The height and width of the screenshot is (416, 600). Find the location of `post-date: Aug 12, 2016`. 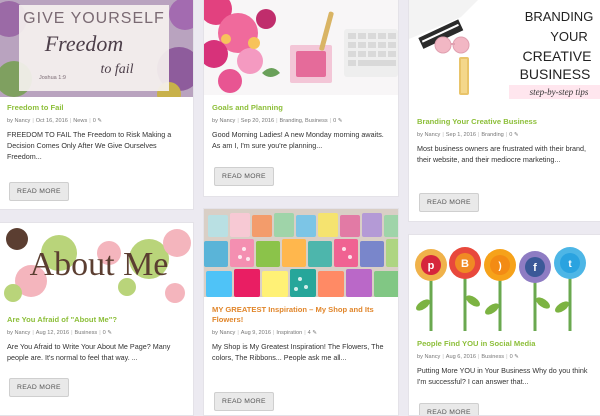

post-date: Aug 12, 2016 is located at coordinates (52, 333).